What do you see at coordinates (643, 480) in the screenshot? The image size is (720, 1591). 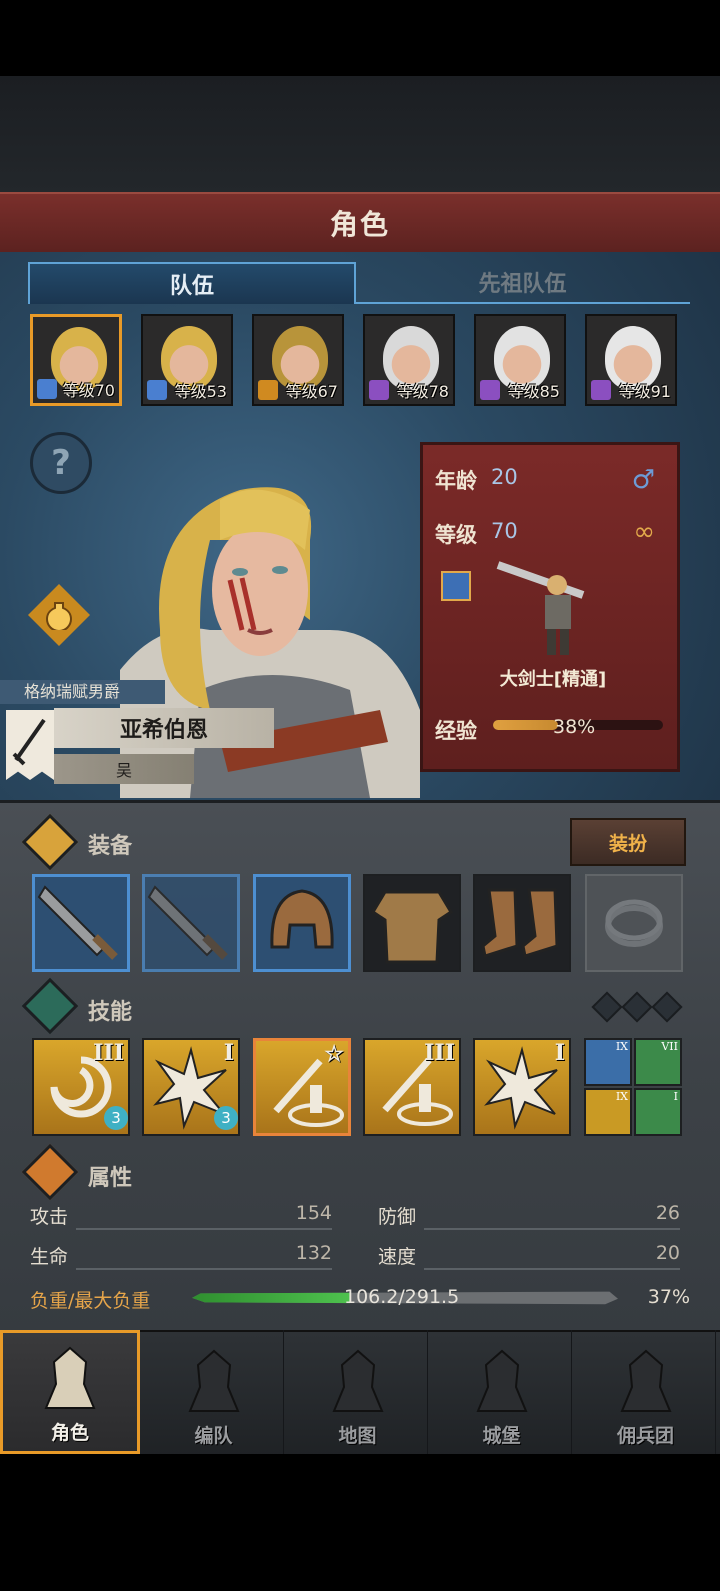 I see `male-icon: ♂` at bounding box center [643, 480].